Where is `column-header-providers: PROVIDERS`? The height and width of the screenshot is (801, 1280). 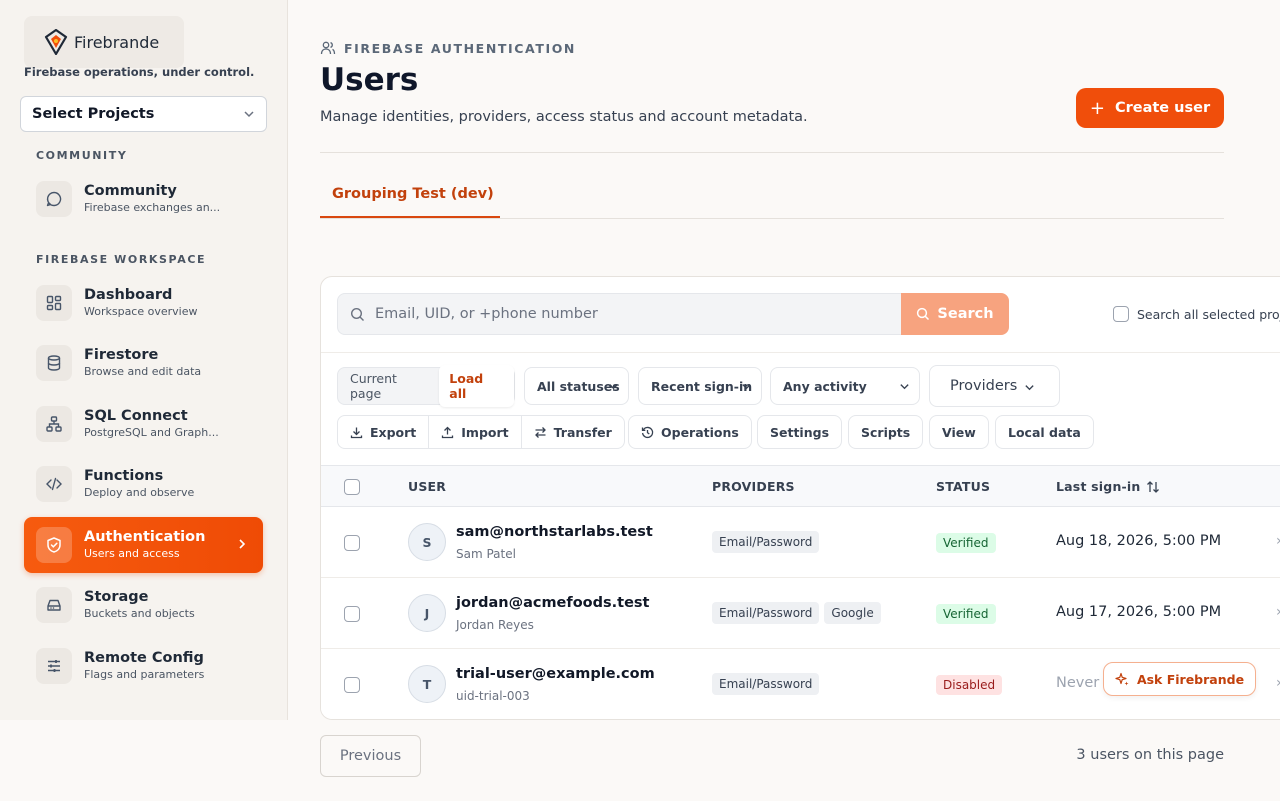
column-header-providers: PROVIDERS is located at coordinates (753, 486).